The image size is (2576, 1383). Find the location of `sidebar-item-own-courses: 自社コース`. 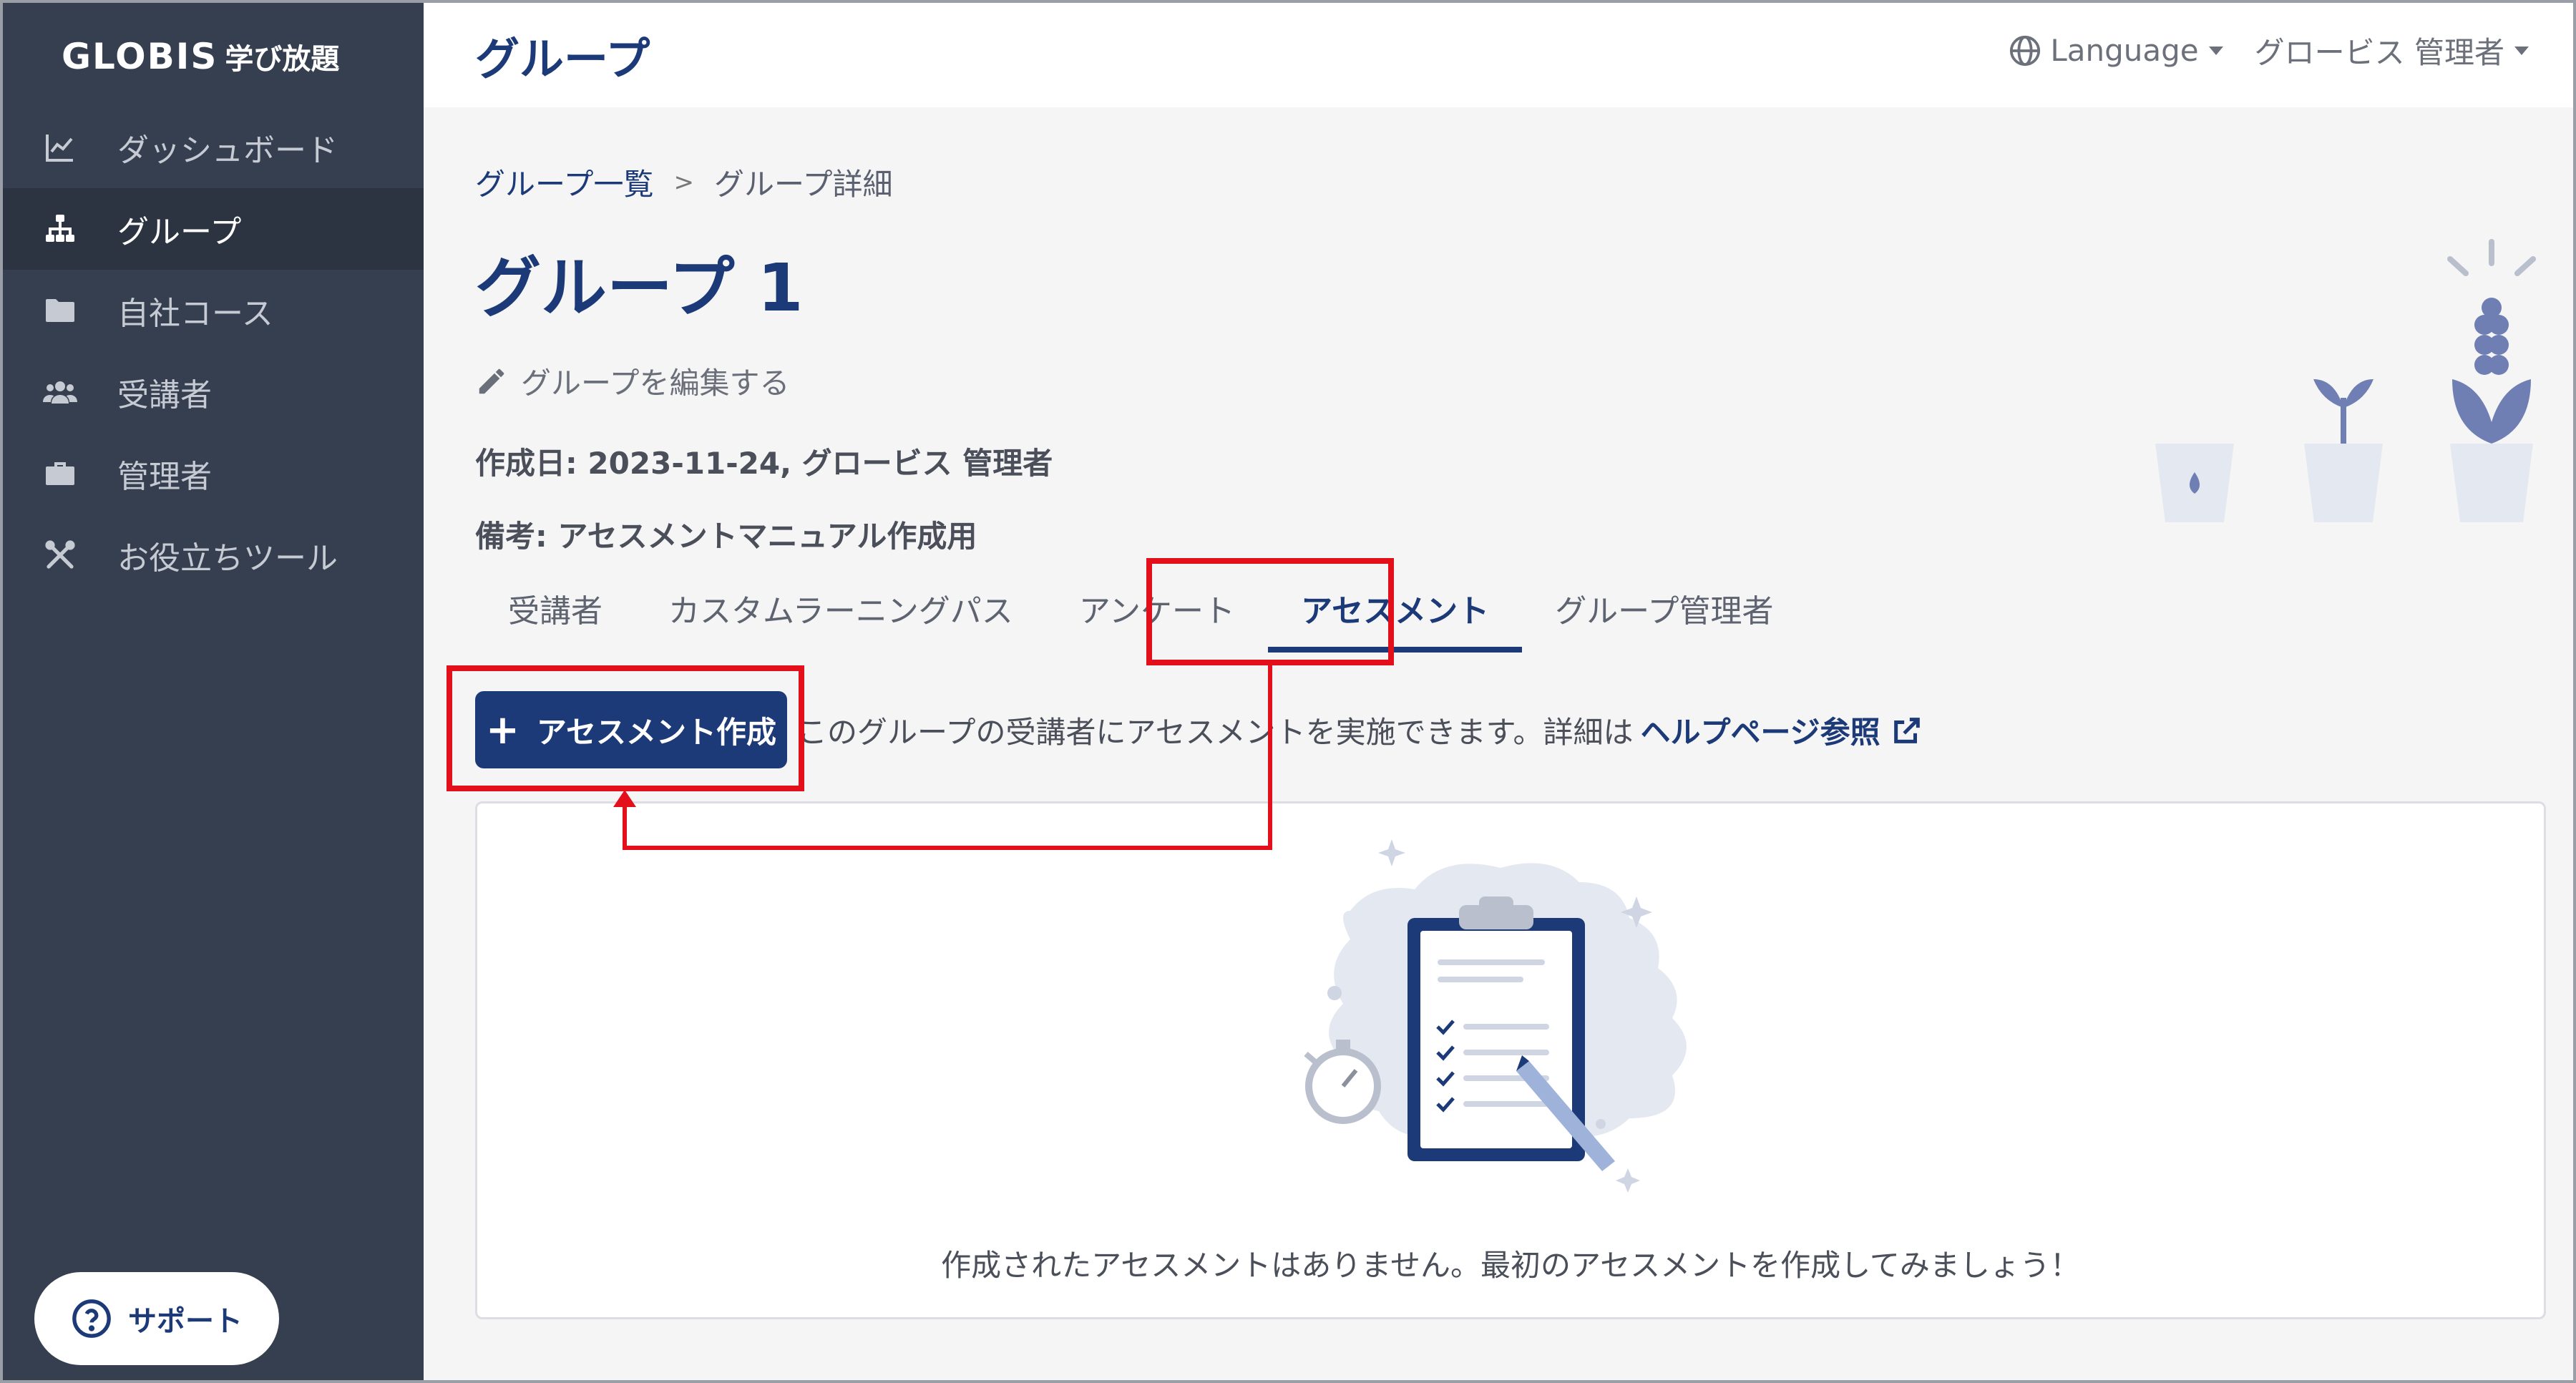

sidebar-item-own-courses: 自社コース is located at coordinates (213, 310).